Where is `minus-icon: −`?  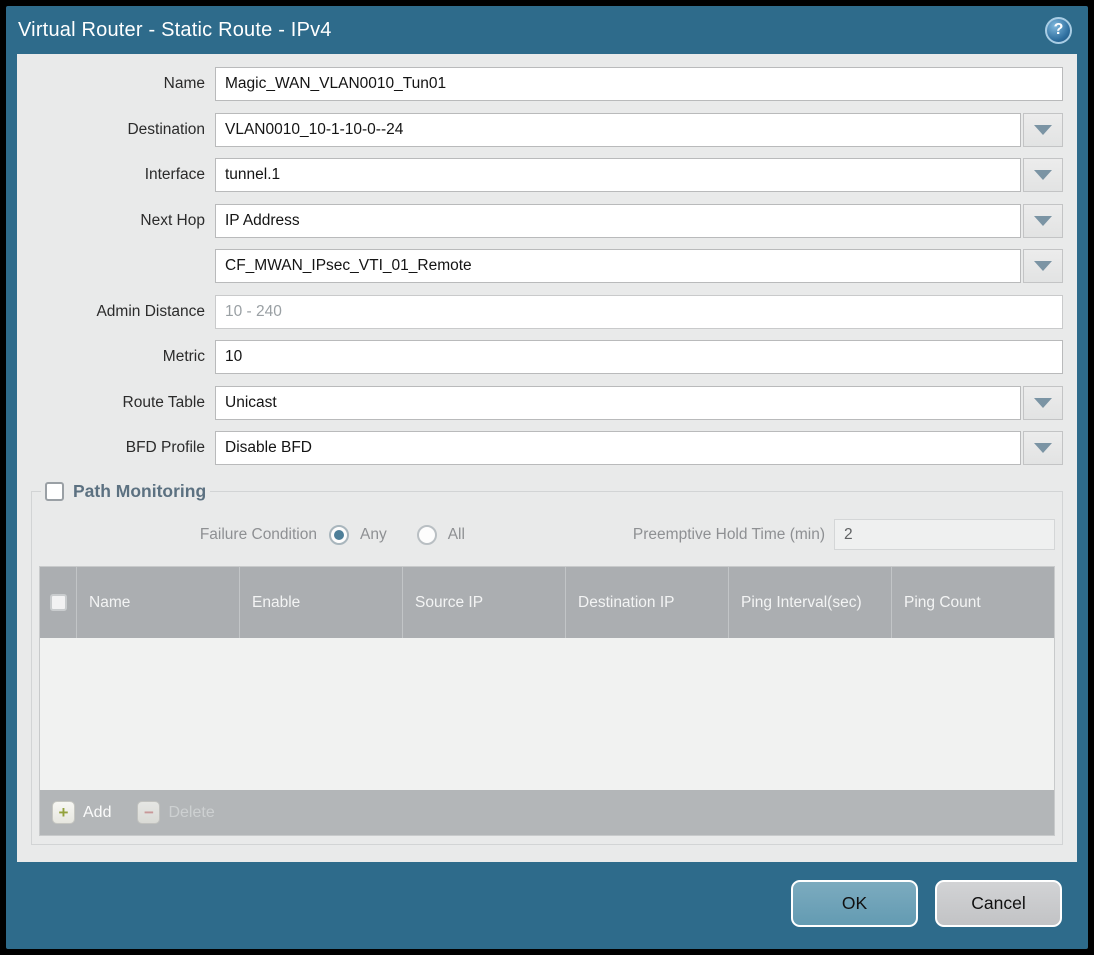
minus-icon: − is located at coordinates (149, 812).